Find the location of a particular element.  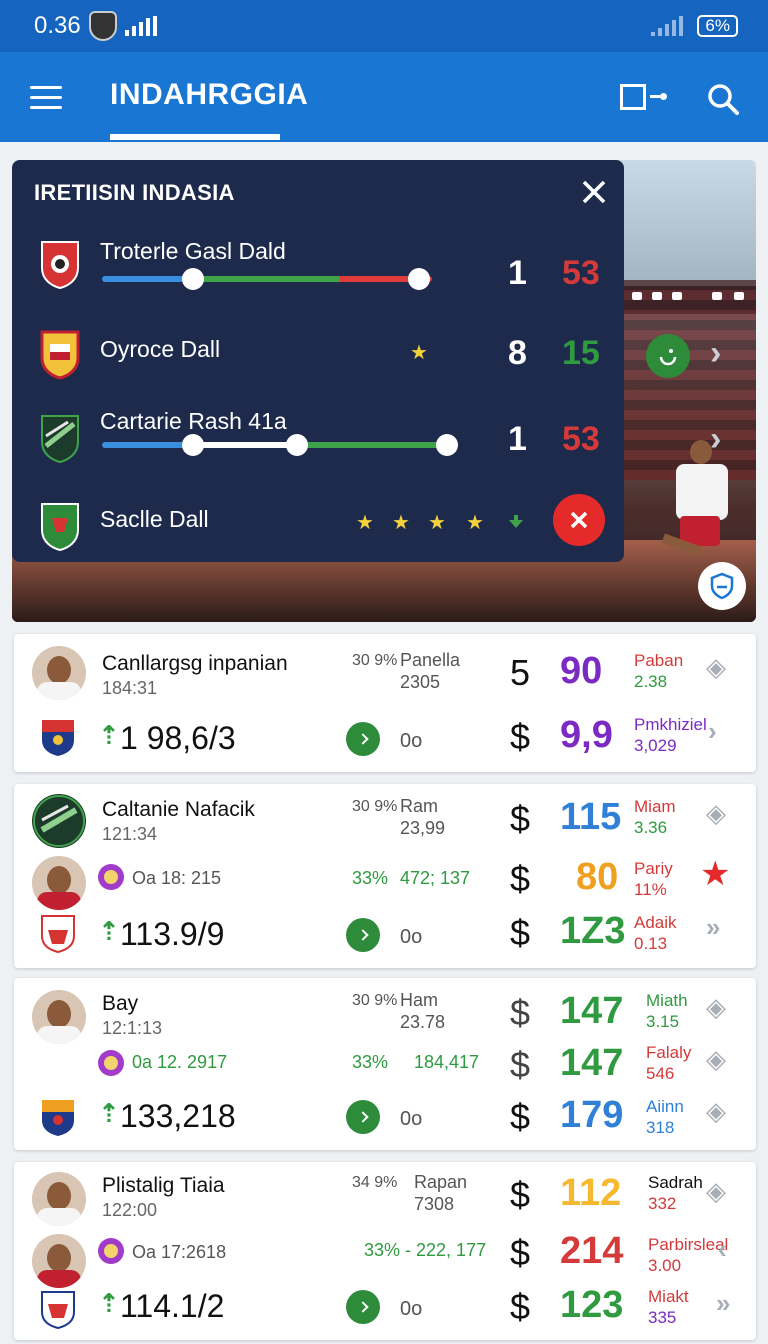

app-title: INDAHRGGIA is located at coordinates (209, 95).